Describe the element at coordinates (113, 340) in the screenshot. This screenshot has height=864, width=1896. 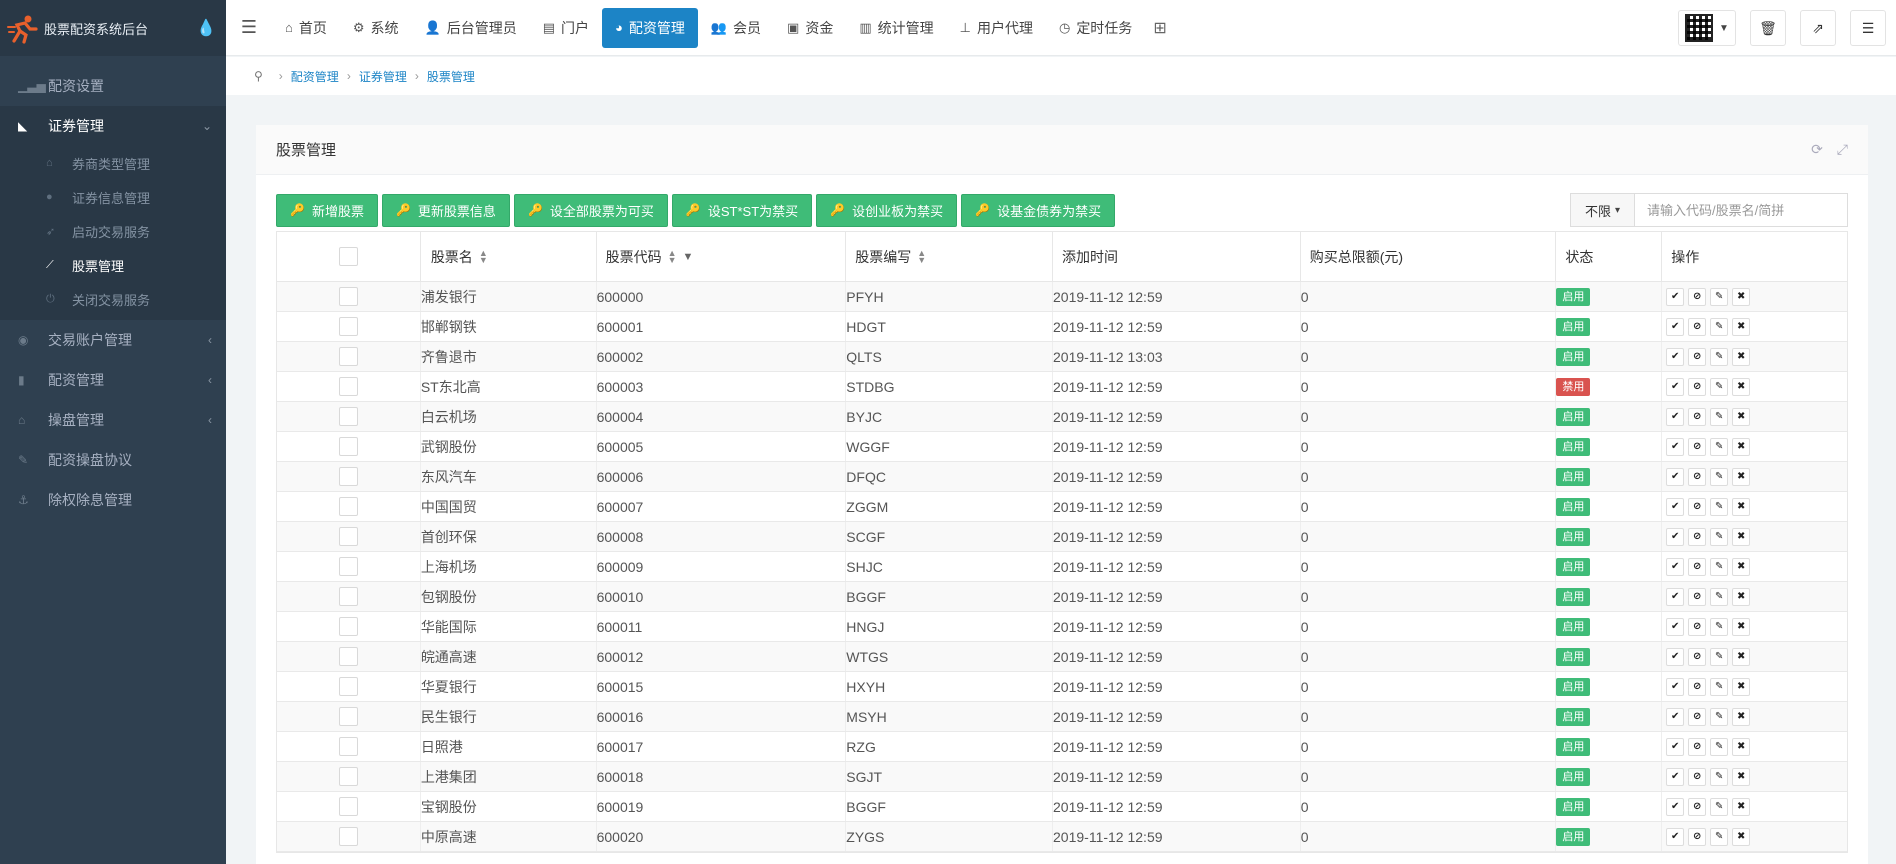
I see `sidebar-item-trading-accounts: ◉ 交易账户管理 ‹` at that location.